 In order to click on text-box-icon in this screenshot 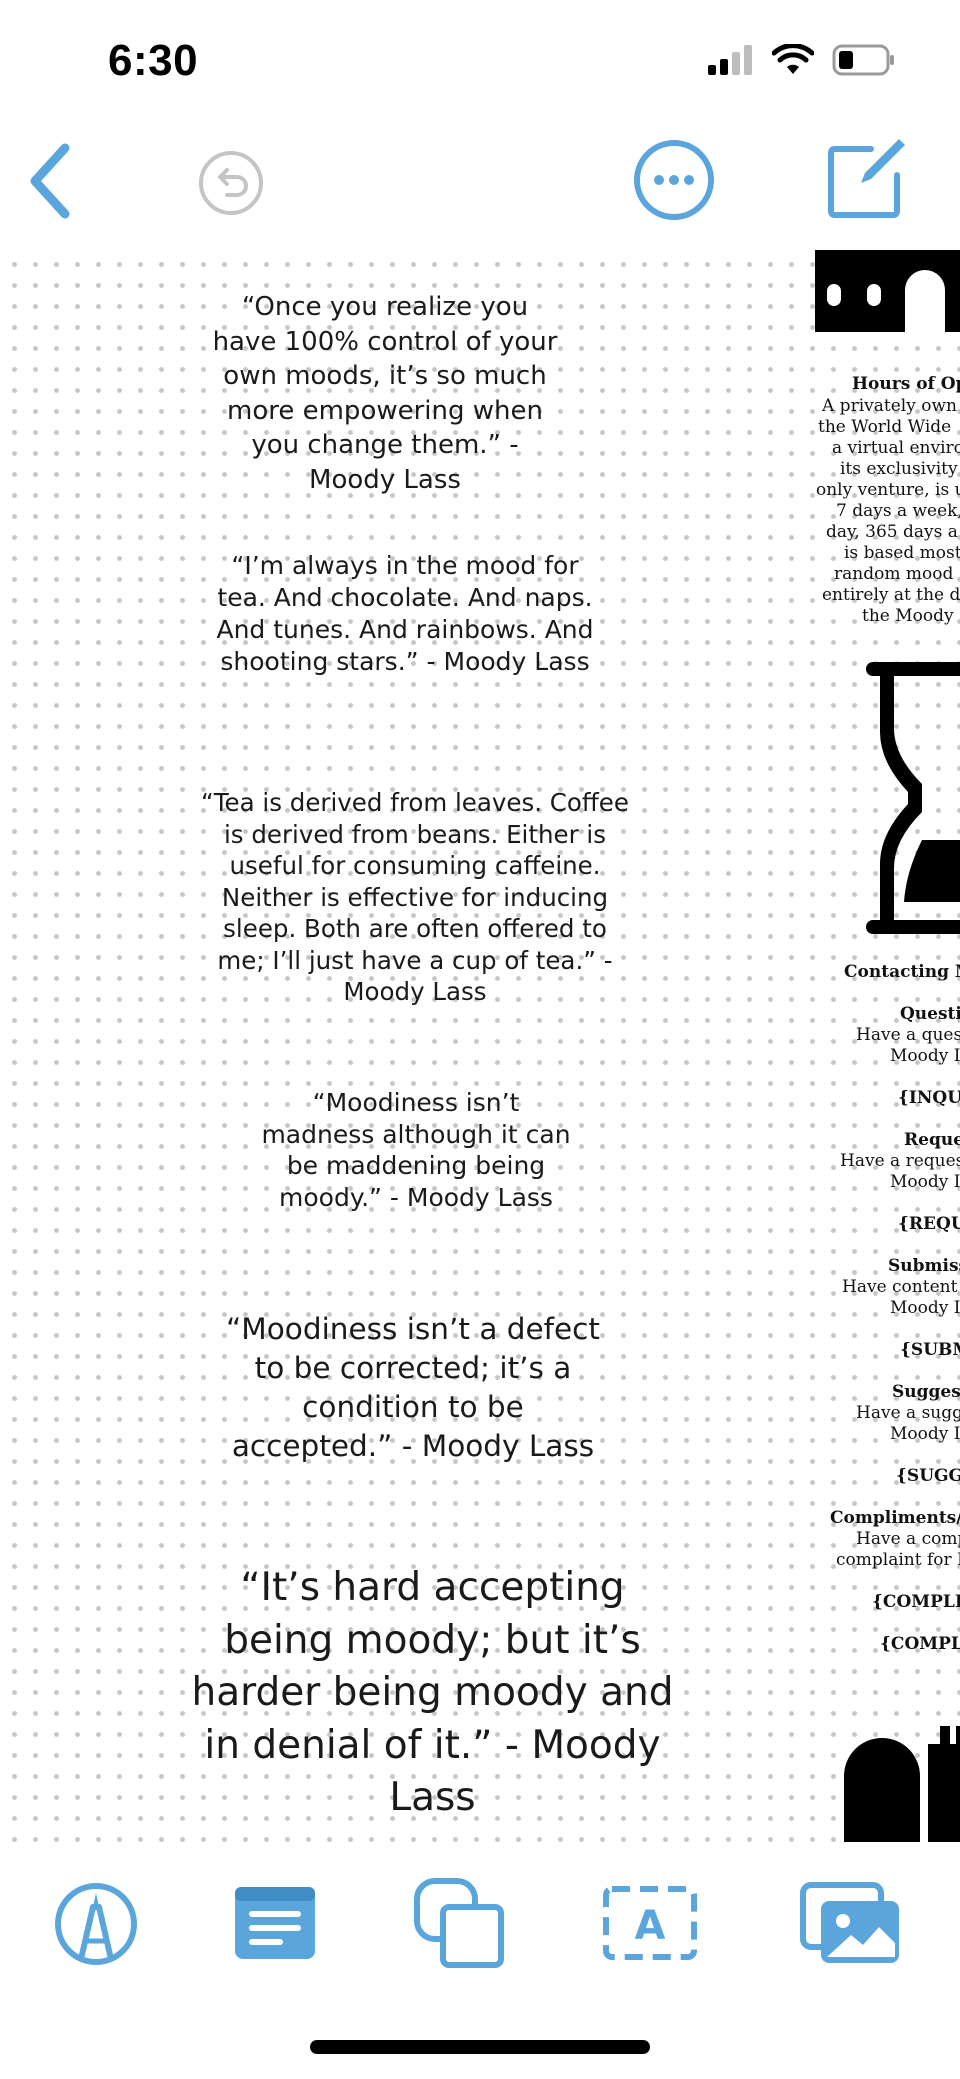, I will do `click(275, 1925)`.